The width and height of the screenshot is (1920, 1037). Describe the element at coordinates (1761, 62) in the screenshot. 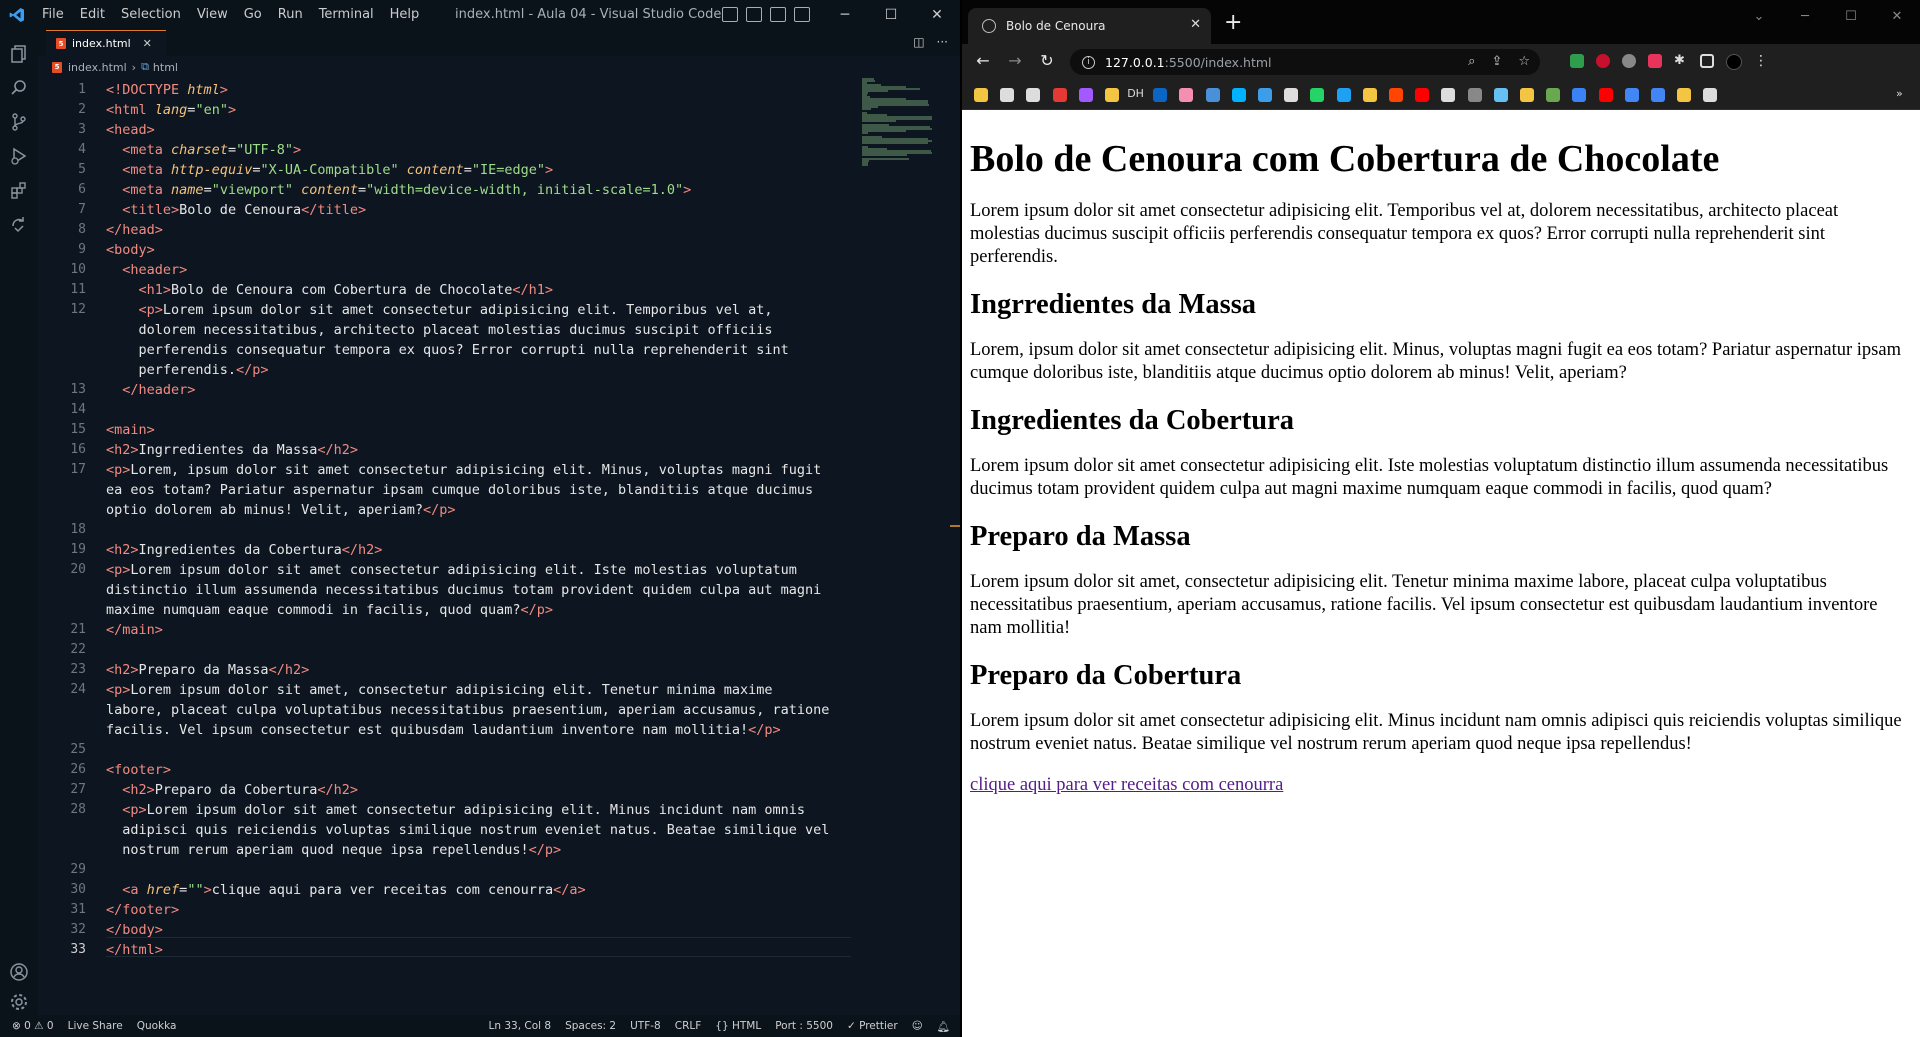

I see `kebab-menu-icon: ⋮` at that location.